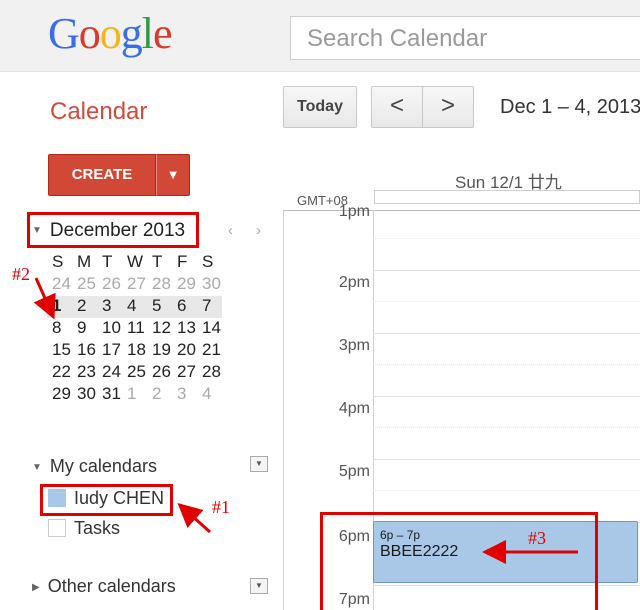 This screenshot has height=610, width=640. I want to click on calendar-color-swatch, so click(57, 528).